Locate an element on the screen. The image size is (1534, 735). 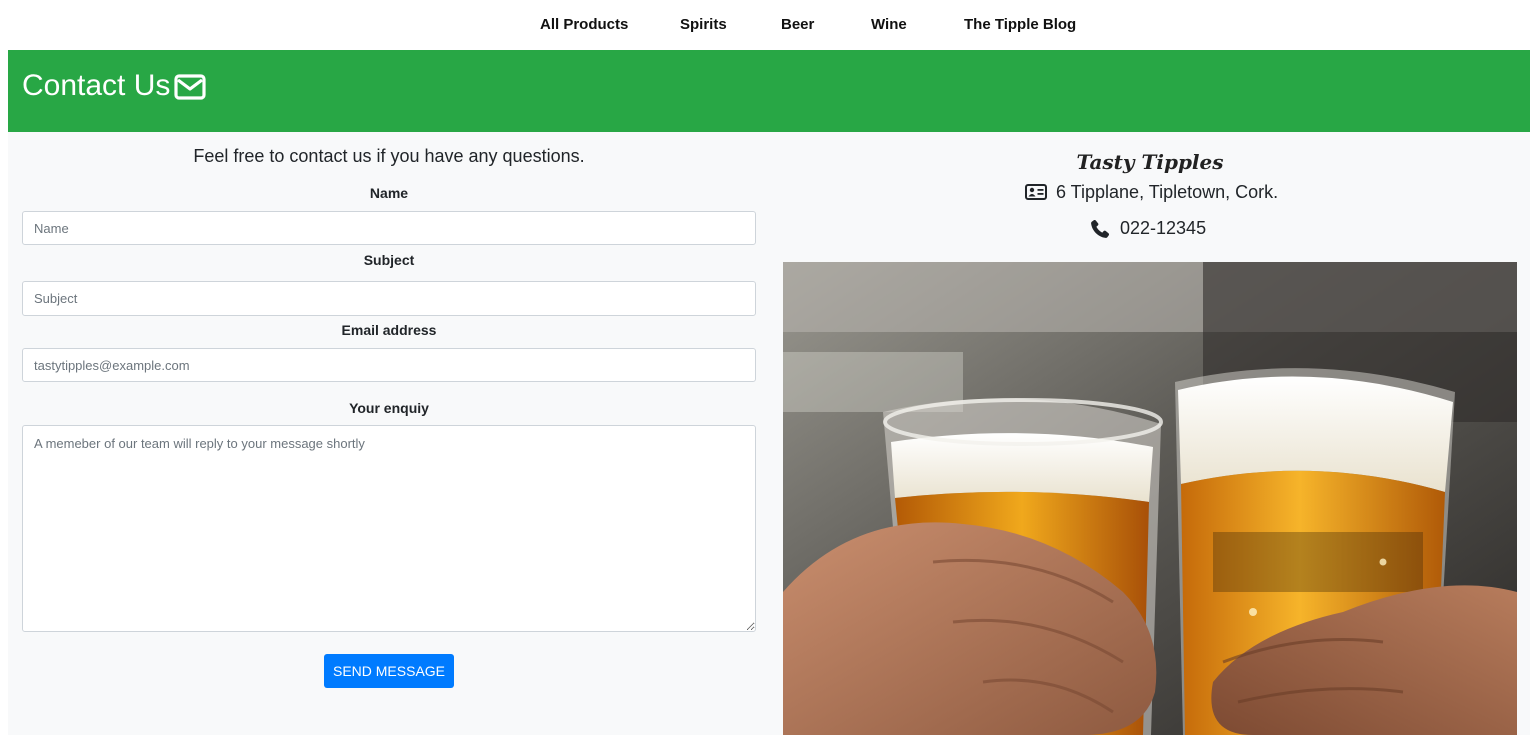
nav-tipple-blog: The Tipple Blog is located at coordinates (1020, 24).